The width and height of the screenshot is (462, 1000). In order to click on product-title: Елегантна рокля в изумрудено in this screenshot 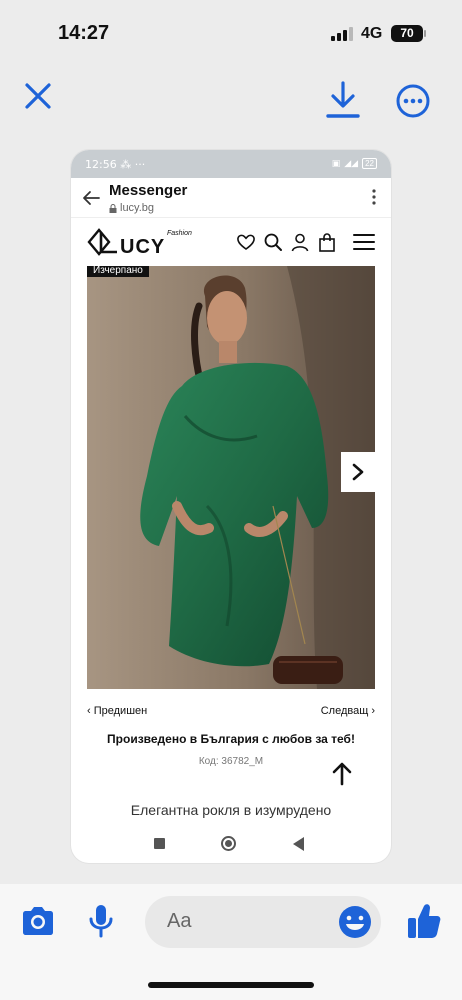, I will do `click(231, 810)`.